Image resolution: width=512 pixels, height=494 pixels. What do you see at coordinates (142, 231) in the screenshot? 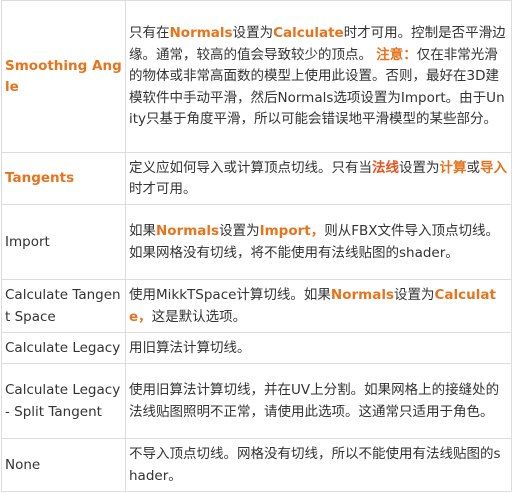
I see `description-text: 如果` at bounding box center [142, 231].